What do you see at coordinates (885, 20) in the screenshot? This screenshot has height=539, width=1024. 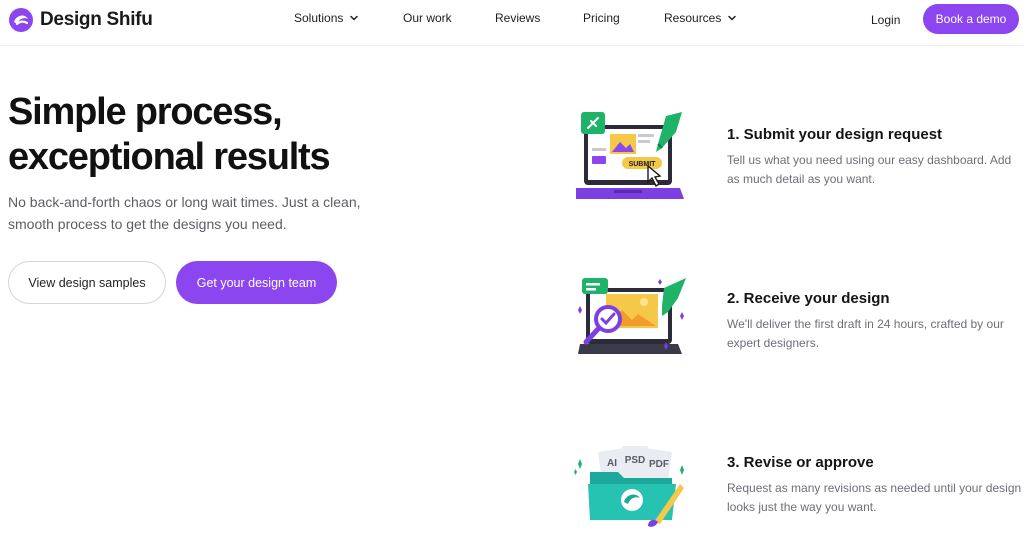 I see `login-link: Login` at bounding box center [885, 20].